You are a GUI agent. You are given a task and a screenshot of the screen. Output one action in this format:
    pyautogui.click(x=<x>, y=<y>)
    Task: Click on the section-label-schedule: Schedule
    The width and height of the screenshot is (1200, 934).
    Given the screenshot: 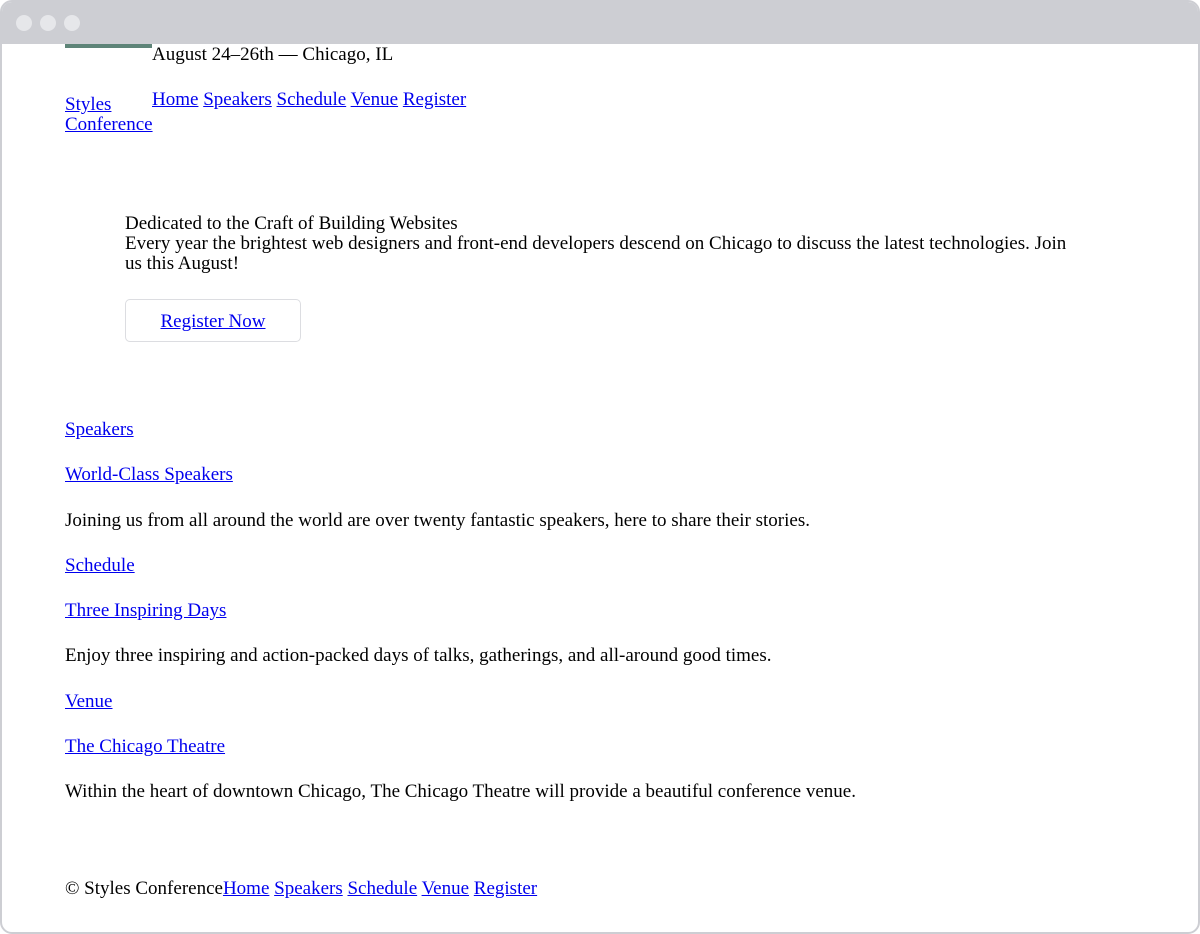 What is the action you would take?
    pyautogui.click(x=100, y=565)
    